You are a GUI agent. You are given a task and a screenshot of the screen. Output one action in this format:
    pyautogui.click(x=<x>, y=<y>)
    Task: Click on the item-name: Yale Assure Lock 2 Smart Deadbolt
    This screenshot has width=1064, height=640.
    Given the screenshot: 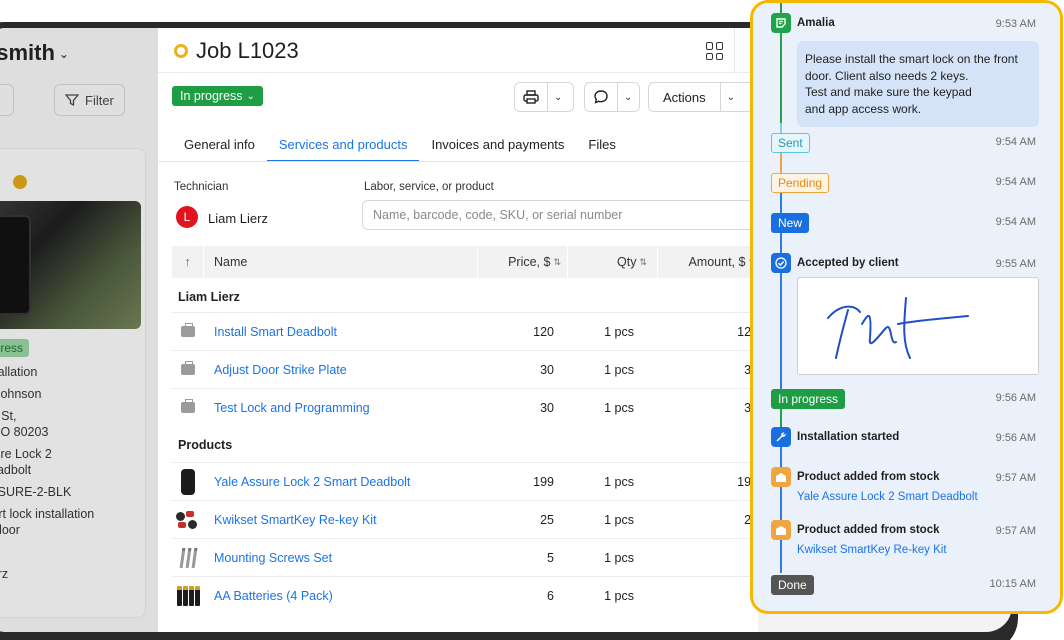 What is the action you would take?
    pyautogui.click(x=334, y=482)
    